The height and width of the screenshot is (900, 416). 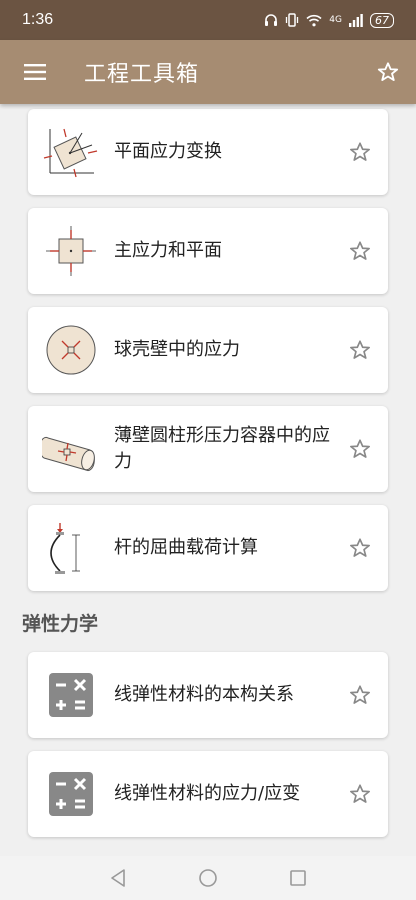 What do you see at coordinates (71, 548) in the screenshot?
I see `column-buckling-diagram-icon` at bounding box center [71, 548].